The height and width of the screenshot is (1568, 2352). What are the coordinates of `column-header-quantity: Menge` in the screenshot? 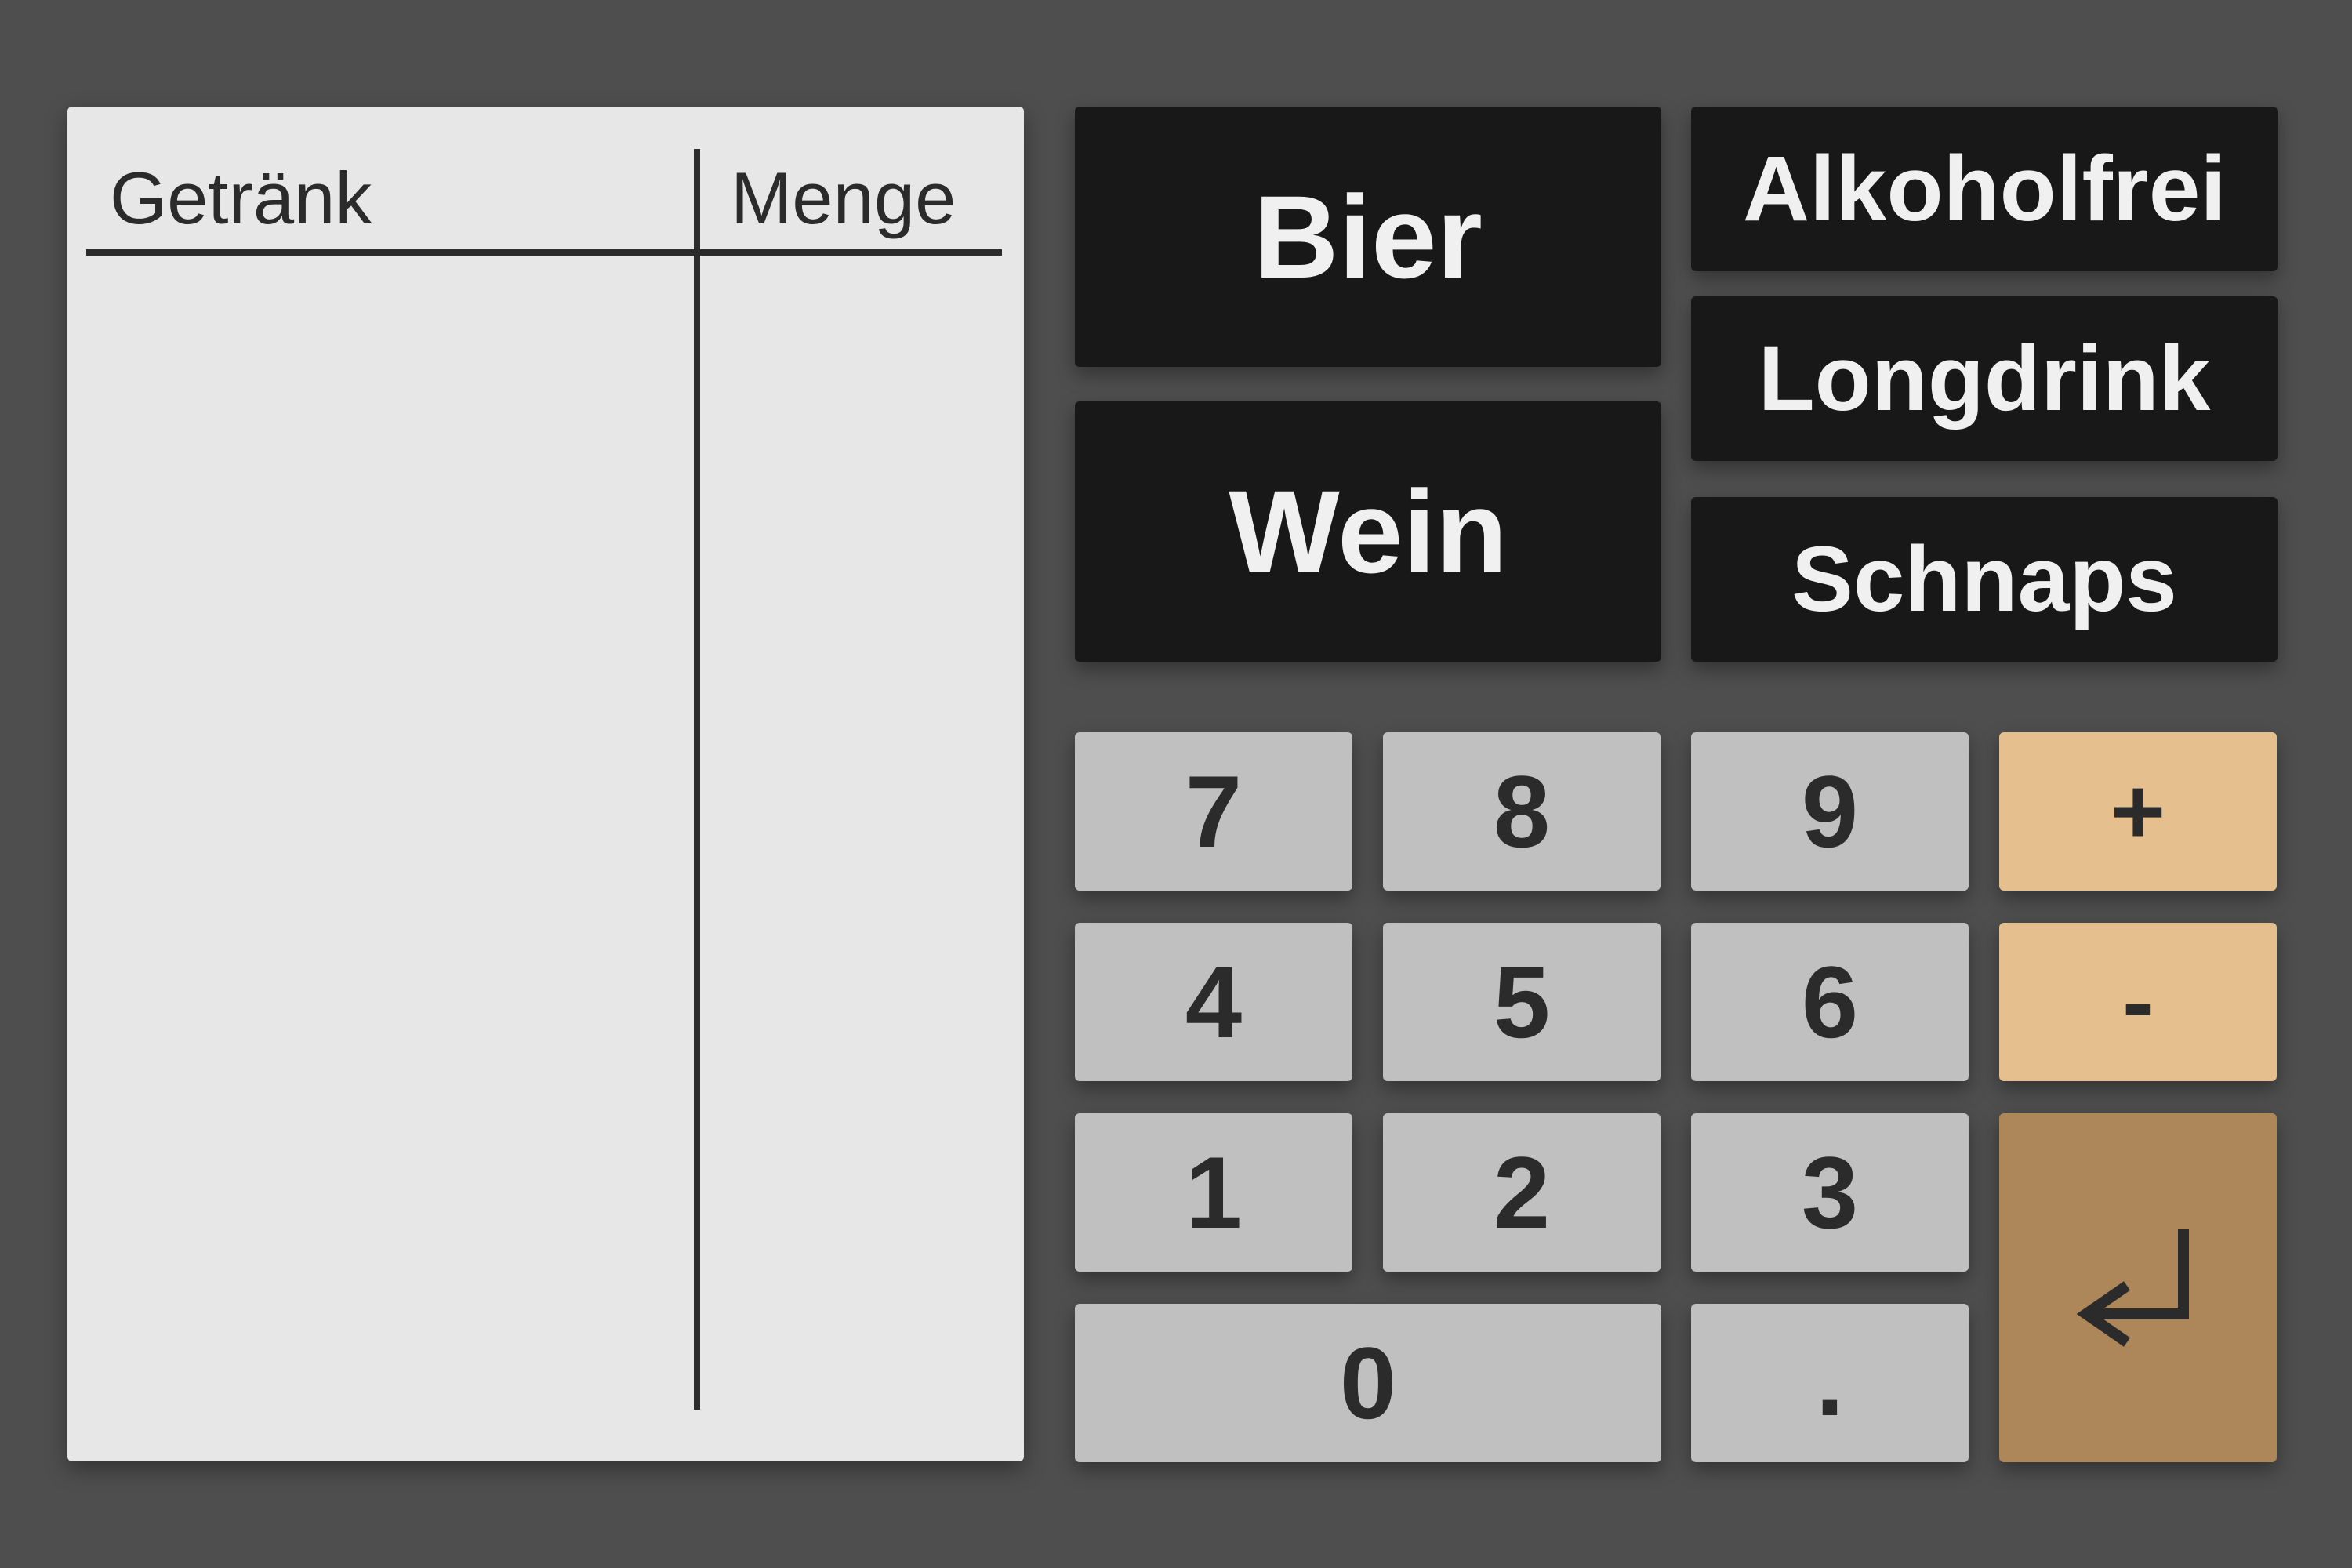 It's located at (843, 198).